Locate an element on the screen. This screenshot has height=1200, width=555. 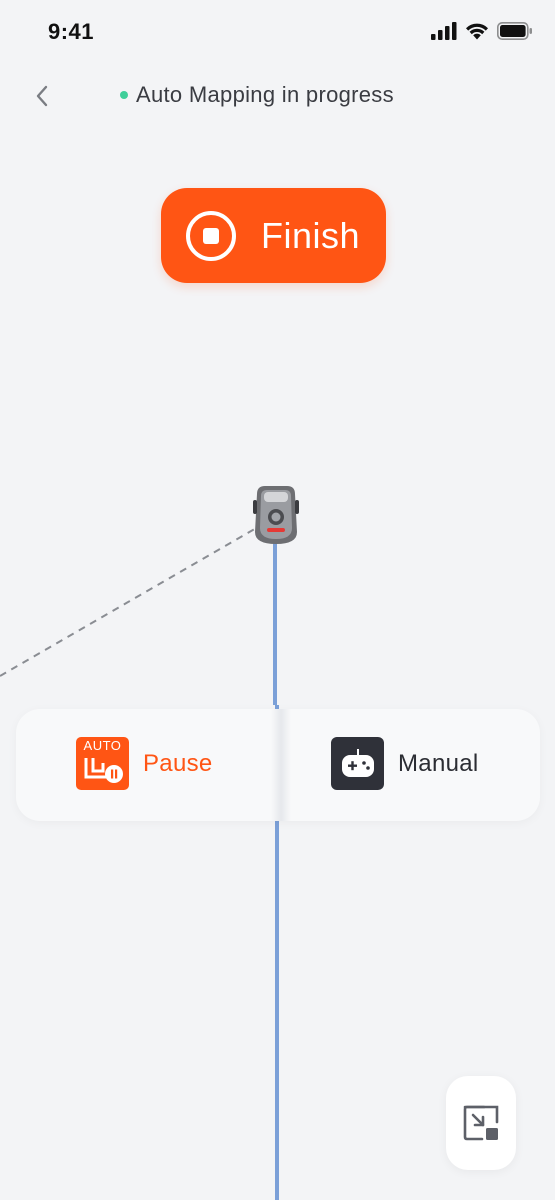
gamepad-icon is located at coordinates (357, 763).